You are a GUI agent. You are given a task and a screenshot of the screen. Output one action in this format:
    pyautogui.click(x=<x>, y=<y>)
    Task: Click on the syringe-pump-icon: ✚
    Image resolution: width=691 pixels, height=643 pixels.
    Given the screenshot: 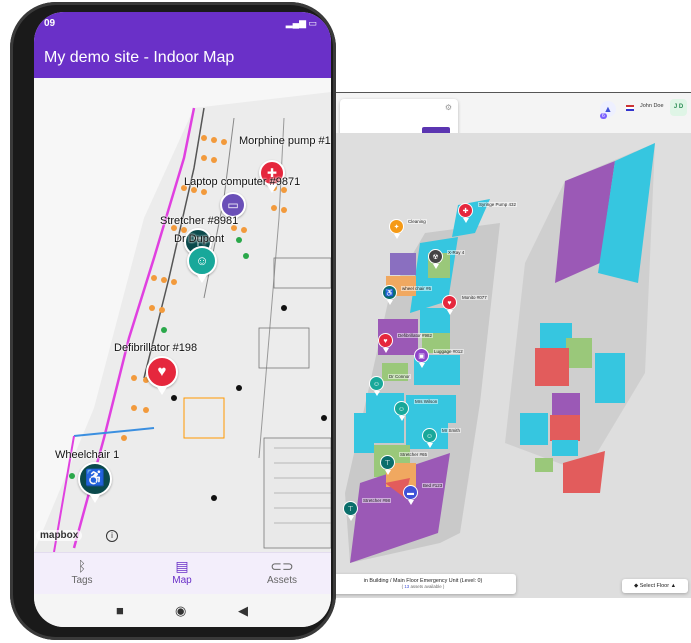 What is the action you would take?
    pyautogui.click(x=465, y=213)
    